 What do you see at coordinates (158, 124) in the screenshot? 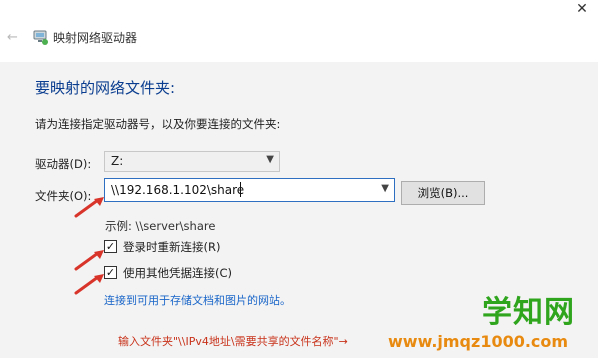
I see `instructions-text: 请为连接指定驱动器号，以及你要连接的文件夹:` at bounding box center [158, 124].